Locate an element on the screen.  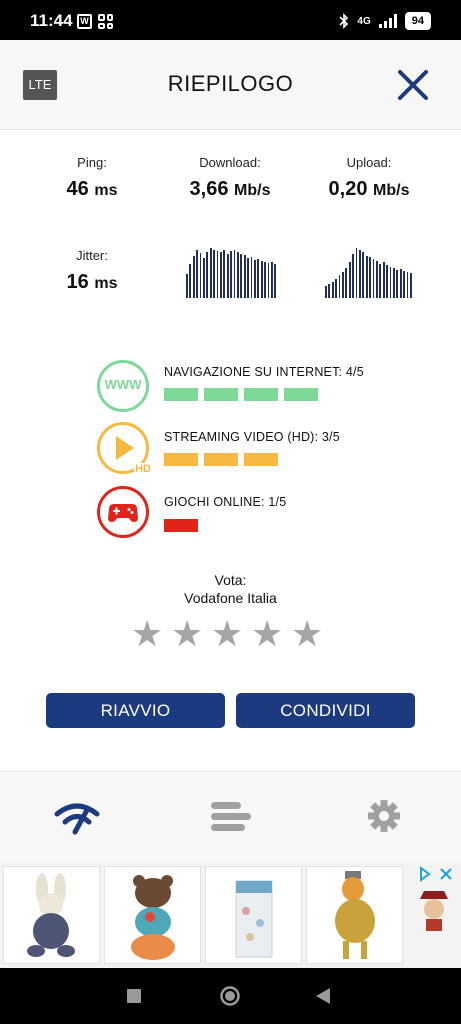
operator-name: Vodafone Italia is located at coordinates (230, 598).